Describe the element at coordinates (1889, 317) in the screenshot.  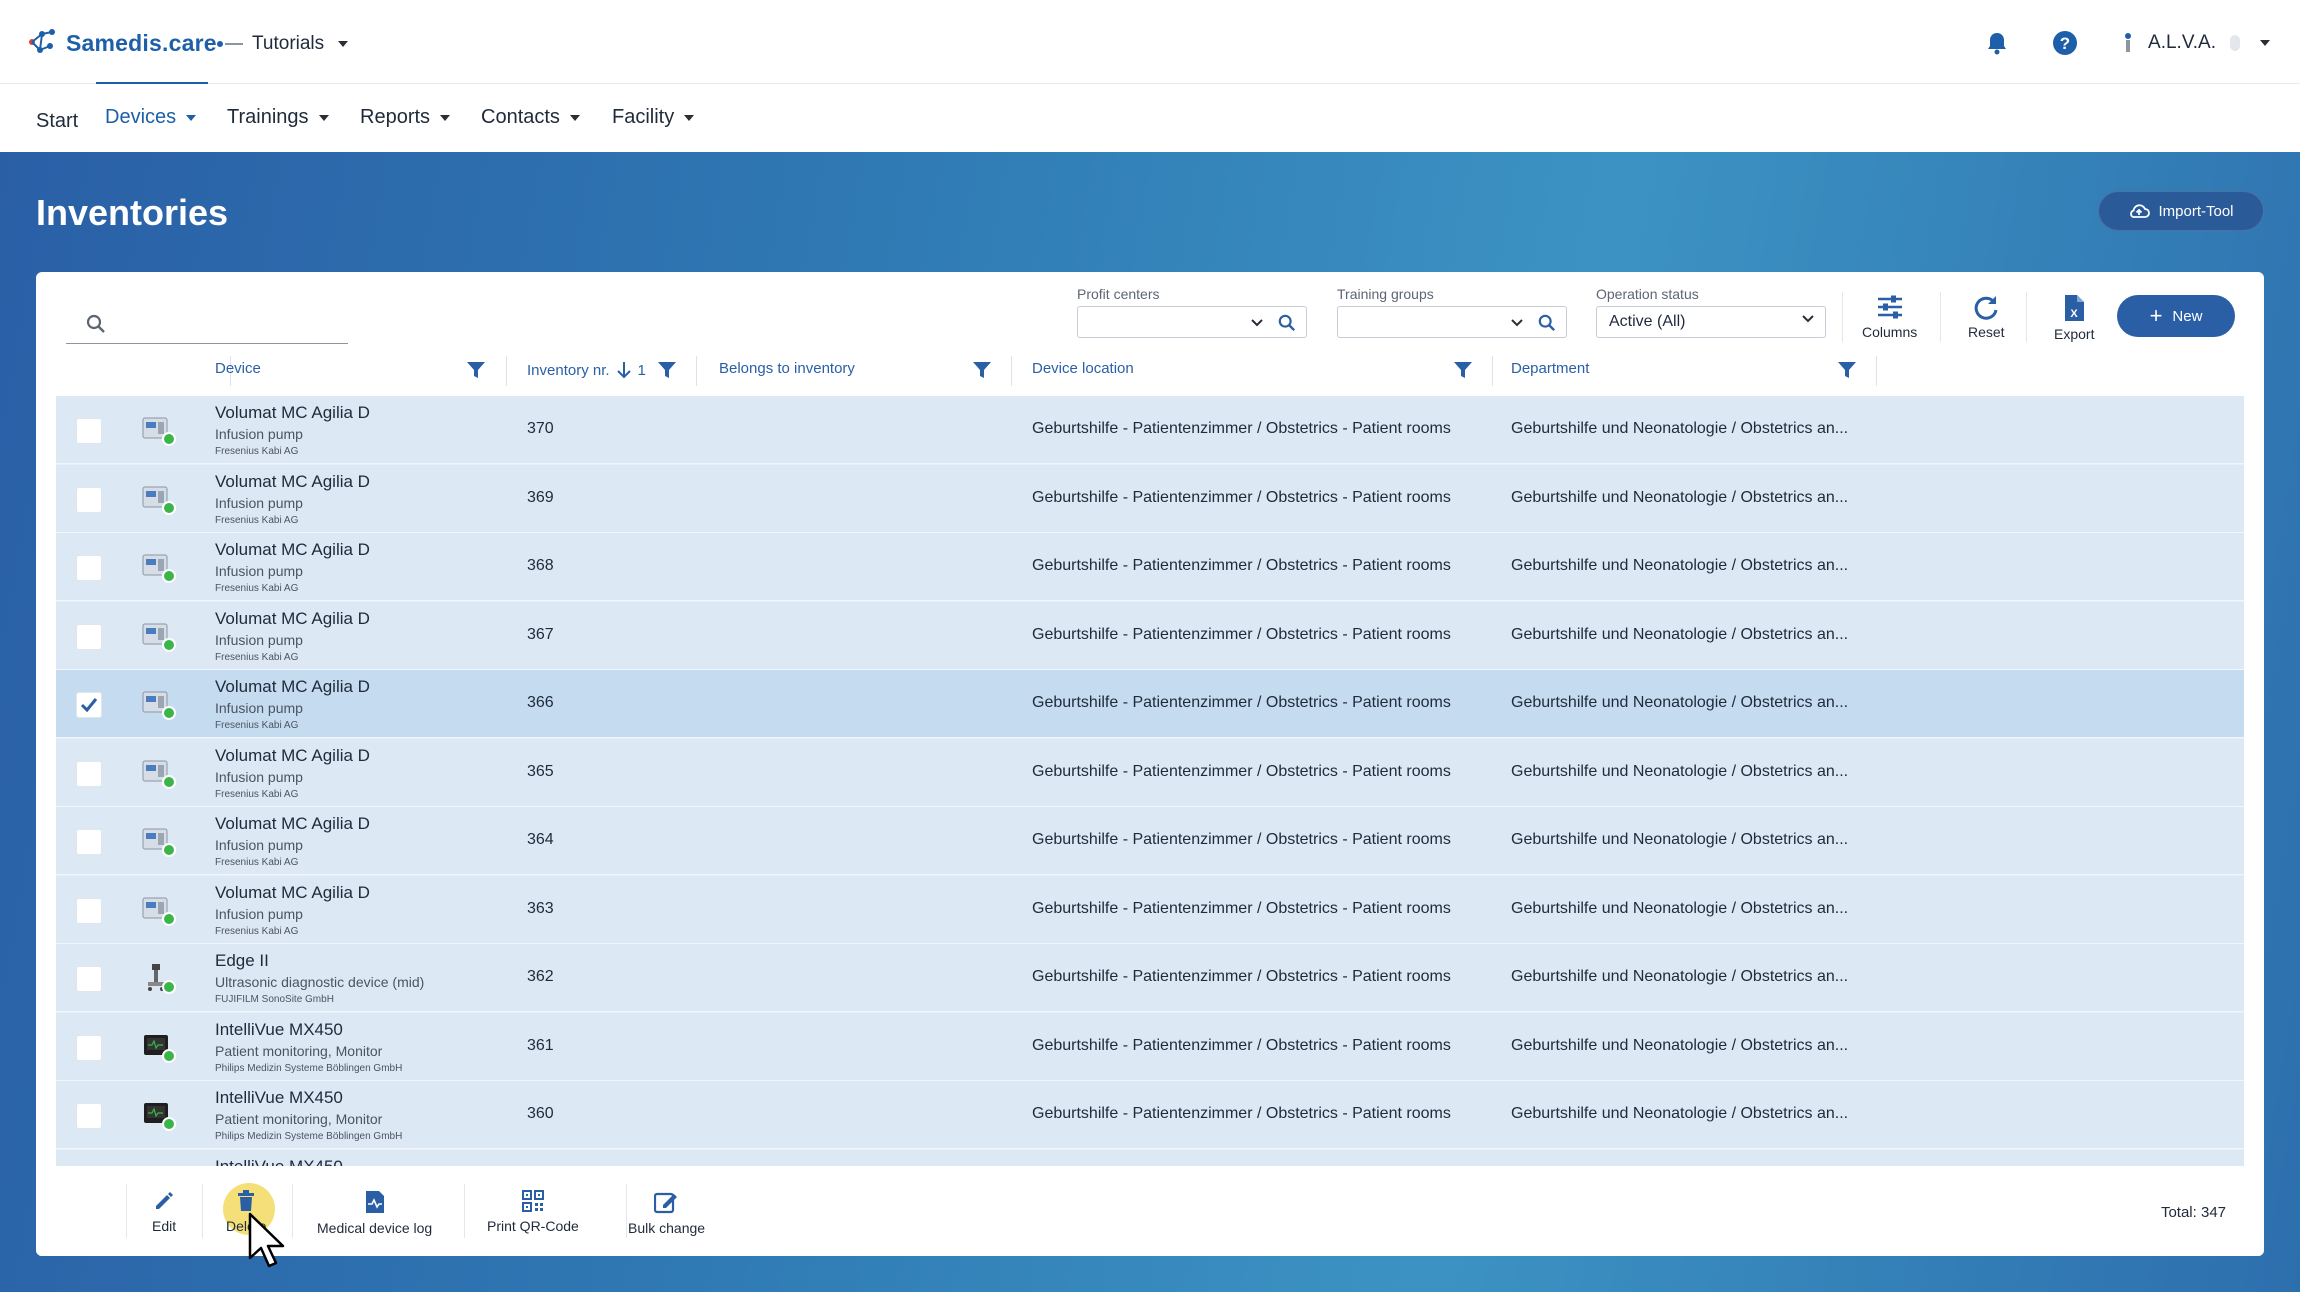
I see `columns-button: Columns` at that location.